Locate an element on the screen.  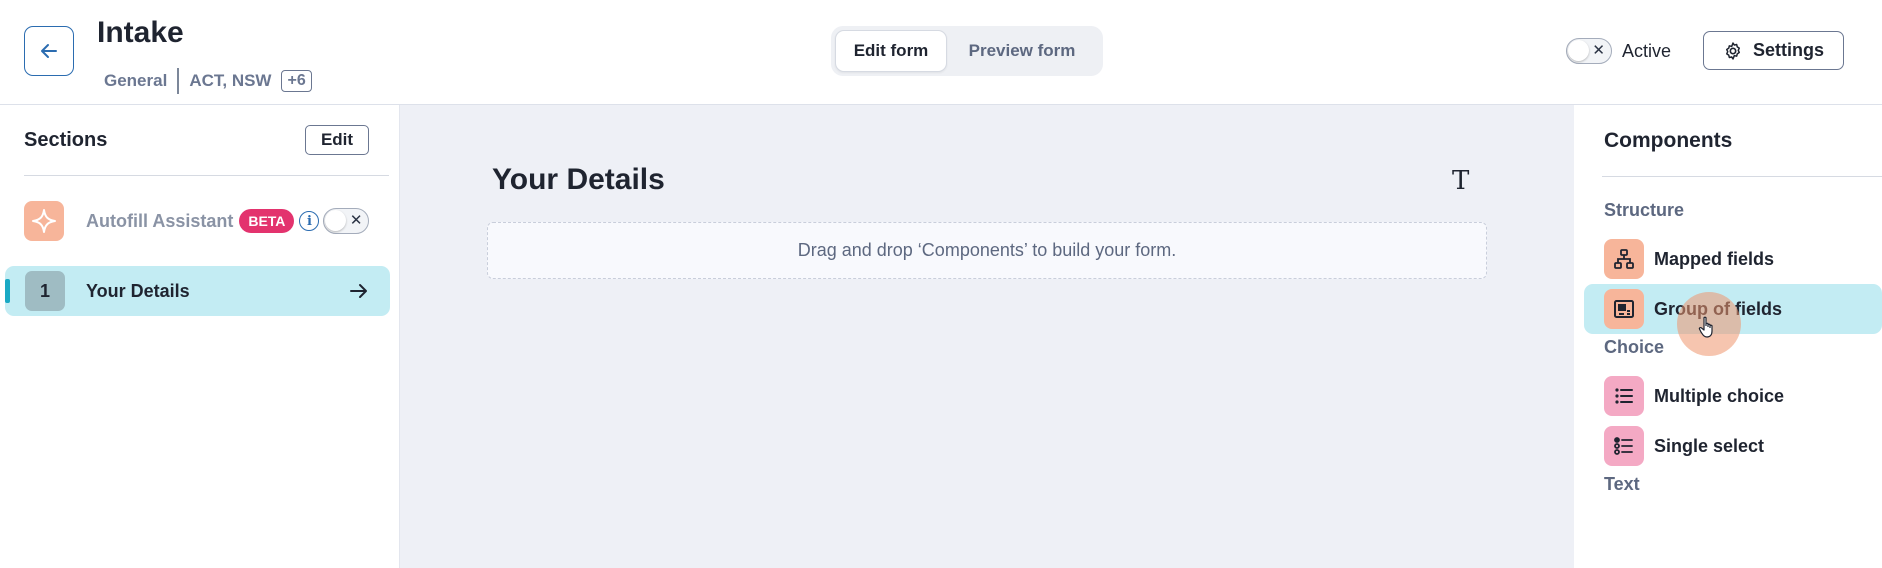
sparkle-icon is located at coordinates (44, 221).